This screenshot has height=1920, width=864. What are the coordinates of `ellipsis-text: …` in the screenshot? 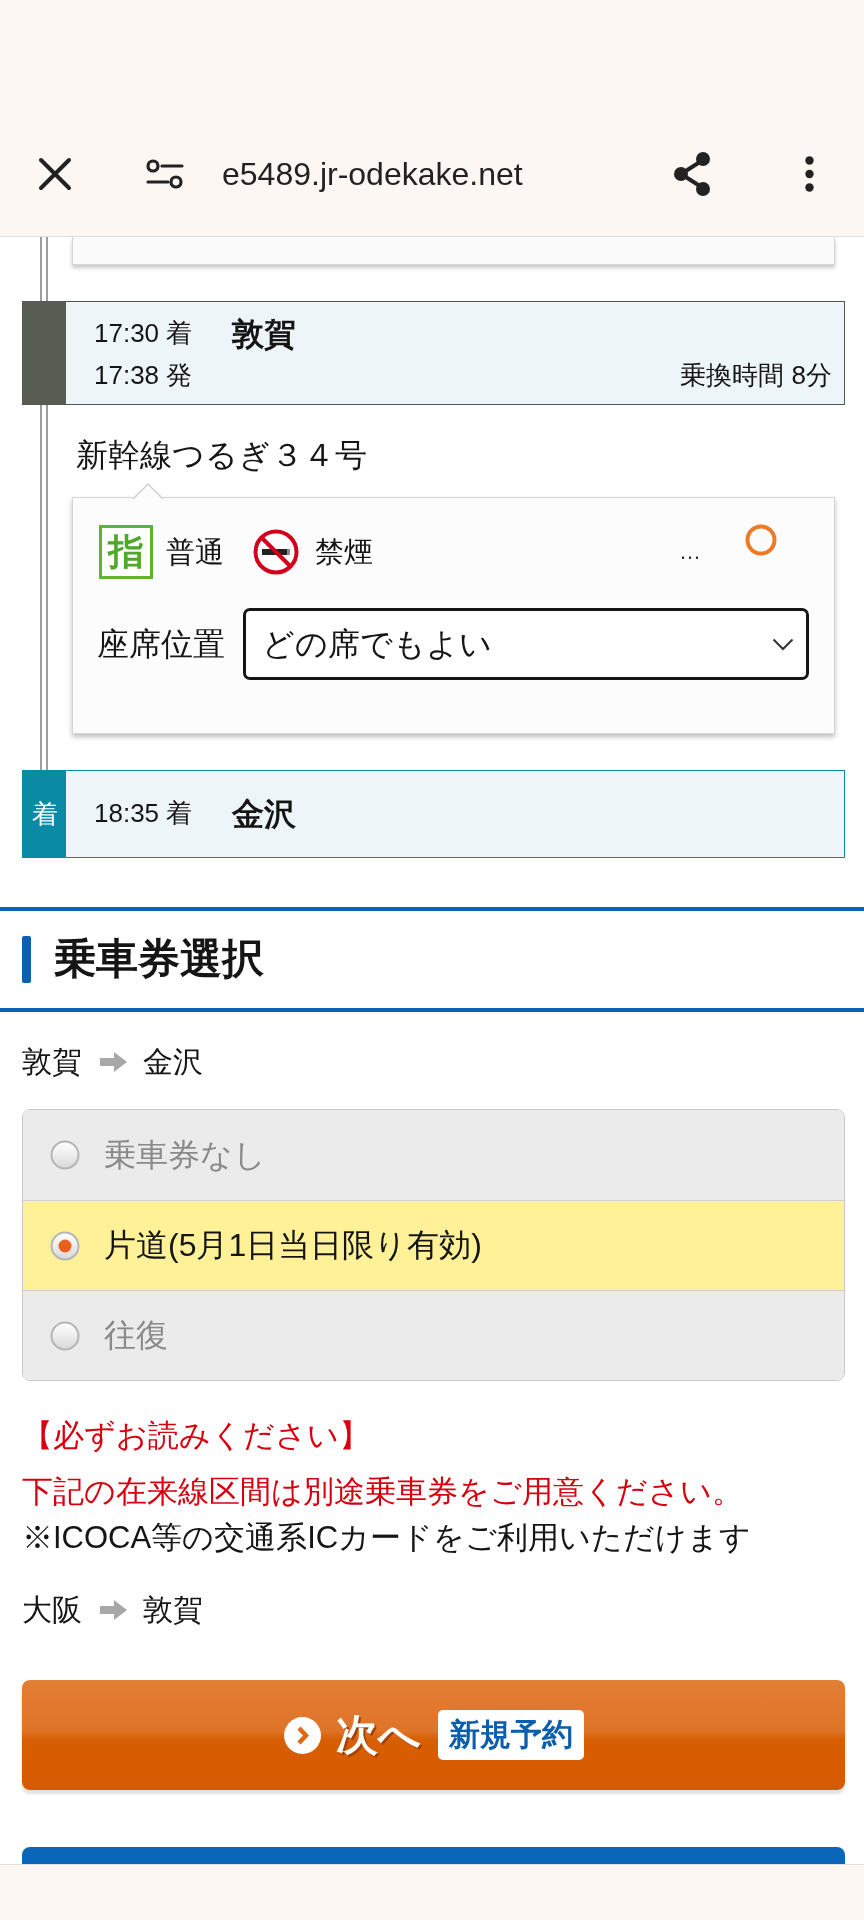 It's located at (690, 552).